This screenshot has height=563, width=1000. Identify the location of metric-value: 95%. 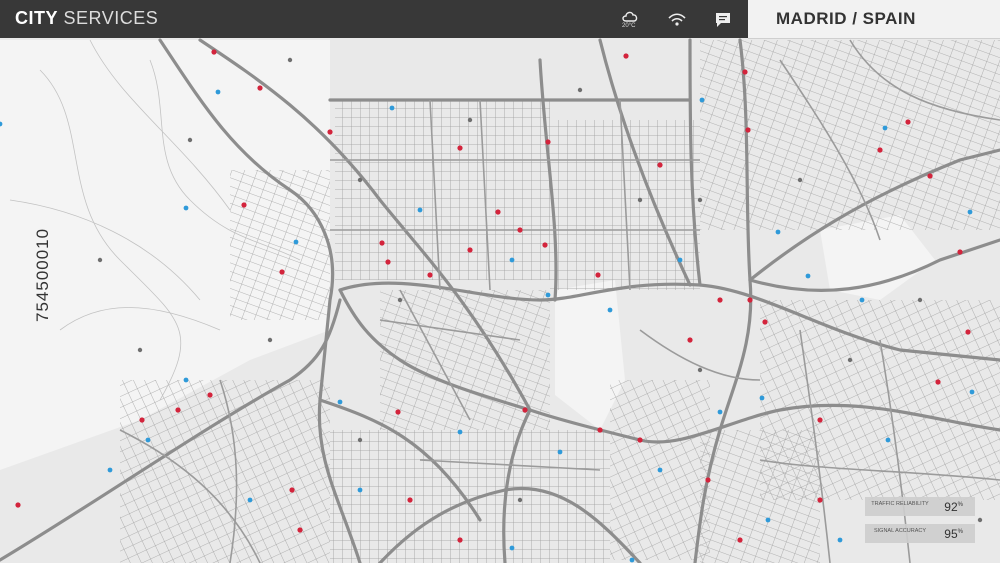
(953, 534).